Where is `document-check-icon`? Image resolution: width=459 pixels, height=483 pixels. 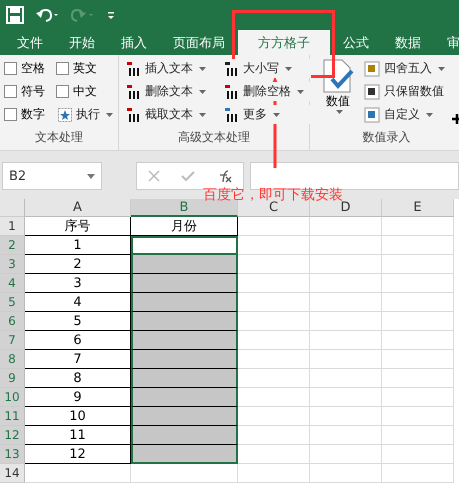
document-check-icon is located at coordinates (338, 76).